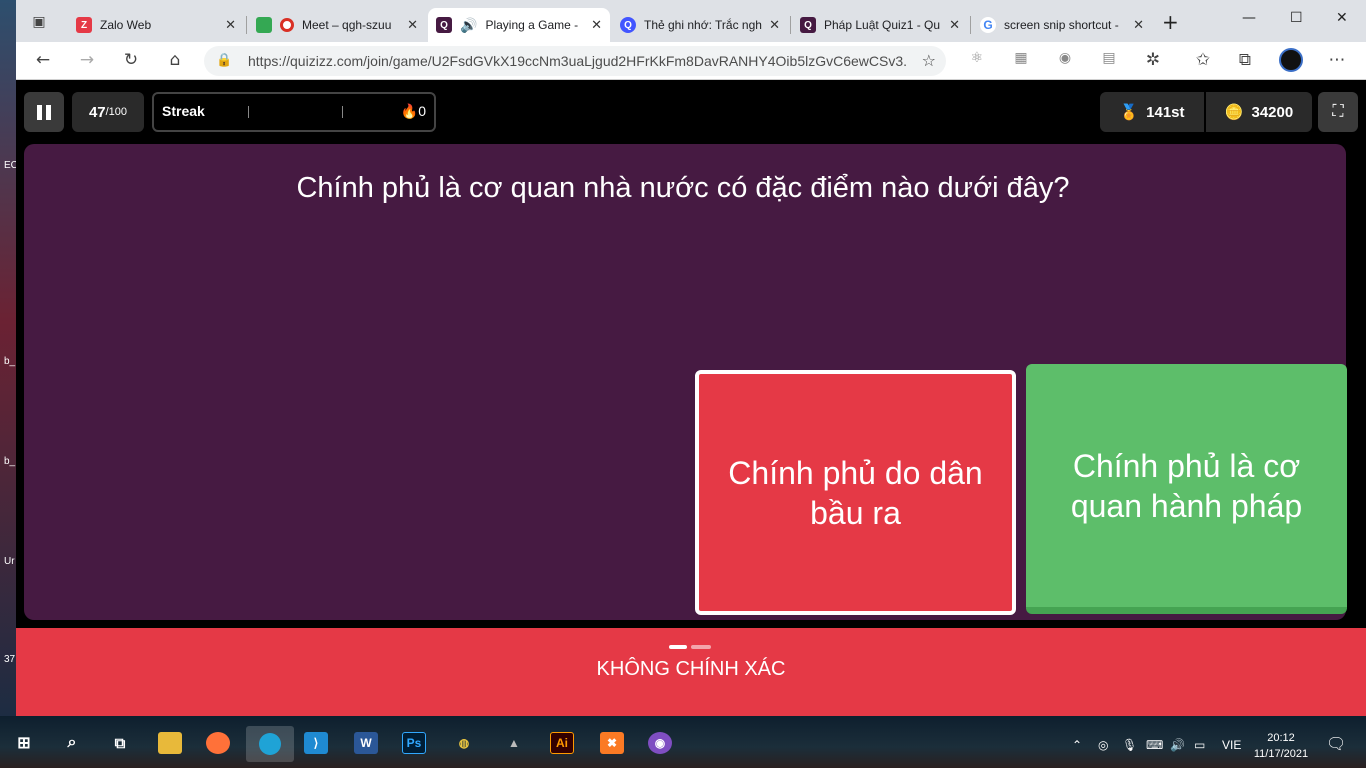  Describe the element at coordinates (929, 60) in the screenshot. I see `add-favorite-icon: ☆` at that location.